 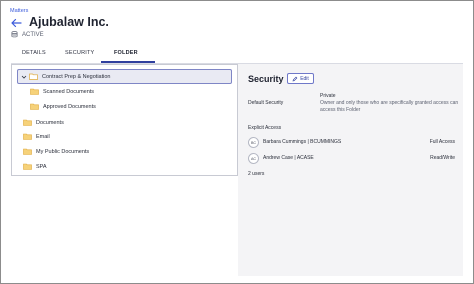 What do you see at coordinates (304, 78) in the screenshot?
I see `edit-button-label: Edit` at bounding box center [304, 78].